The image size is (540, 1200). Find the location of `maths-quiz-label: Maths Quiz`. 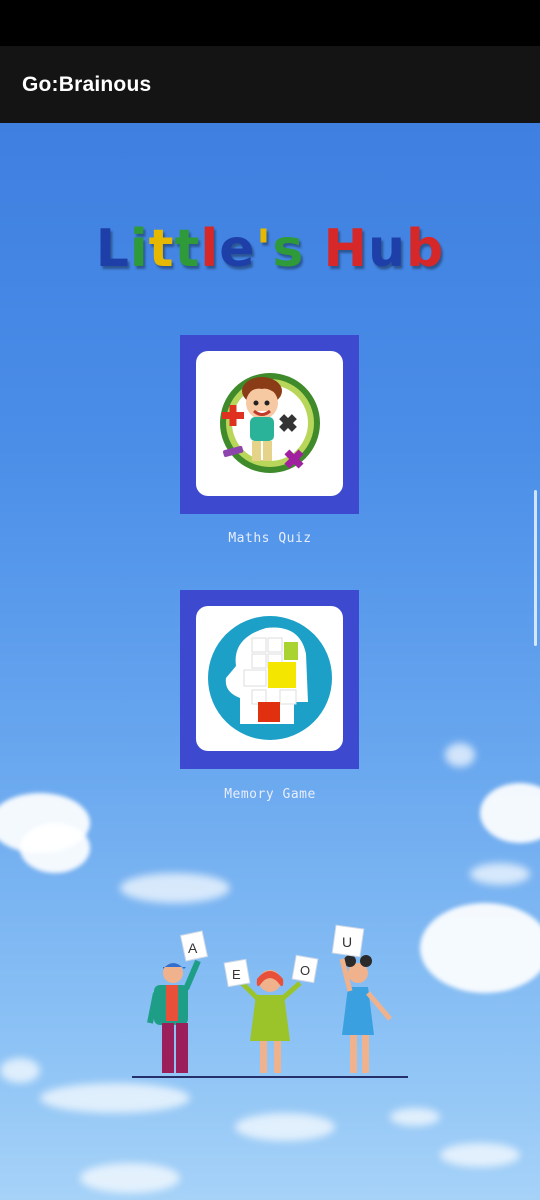

maths-quiz-label: Maths Quiz is located at coordinates (270, 538).